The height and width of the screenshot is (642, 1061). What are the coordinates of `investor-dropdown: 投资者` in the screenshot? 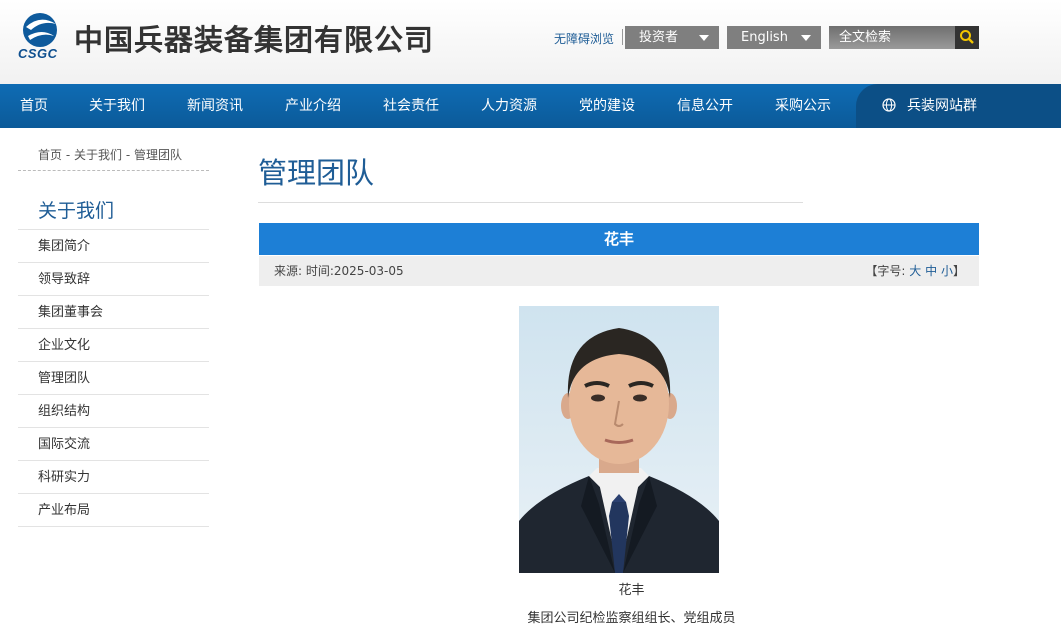 It's located at (672, 37).